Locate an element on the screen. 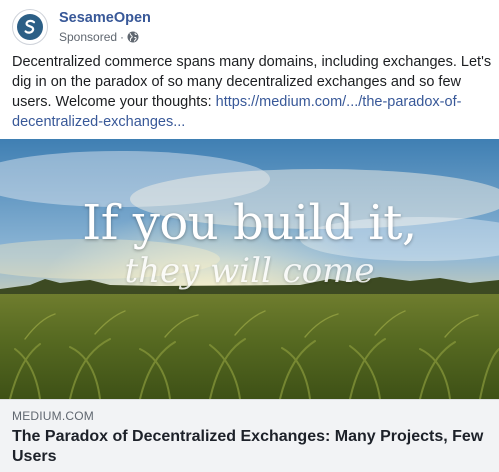  globe-icon is located at coordinates (133, 37).